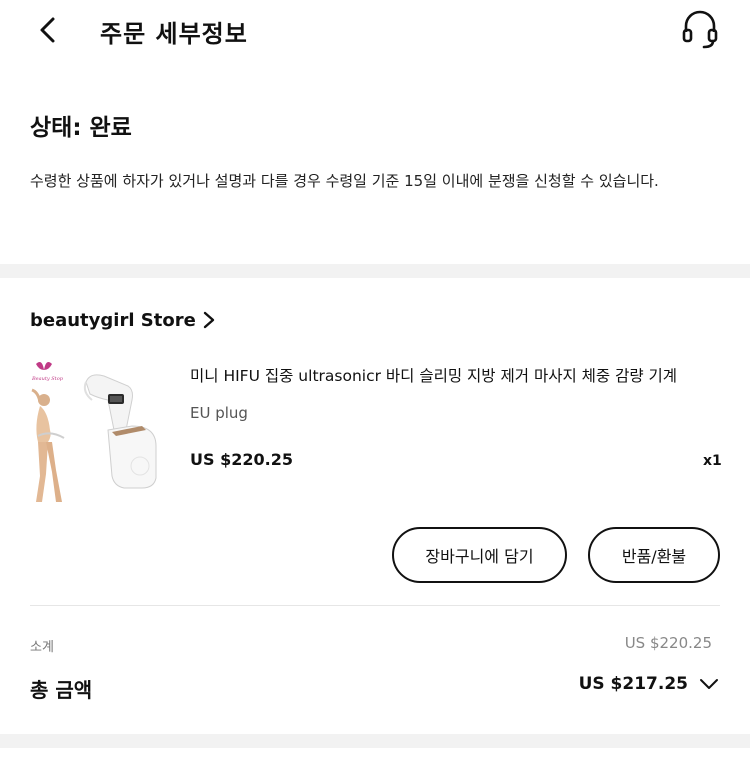 Image resolution: width=750 pixels, height=764 pixels. I want to click on product-thumbnail: Beauty Stop, so click(101, 431).